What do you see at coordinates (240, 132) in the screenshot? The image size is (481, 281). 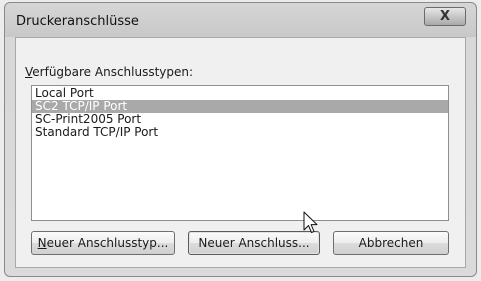 I see `list-item-standard-tcpip-port: Standard TCP/IP Port` at bounding box center [240, 132].